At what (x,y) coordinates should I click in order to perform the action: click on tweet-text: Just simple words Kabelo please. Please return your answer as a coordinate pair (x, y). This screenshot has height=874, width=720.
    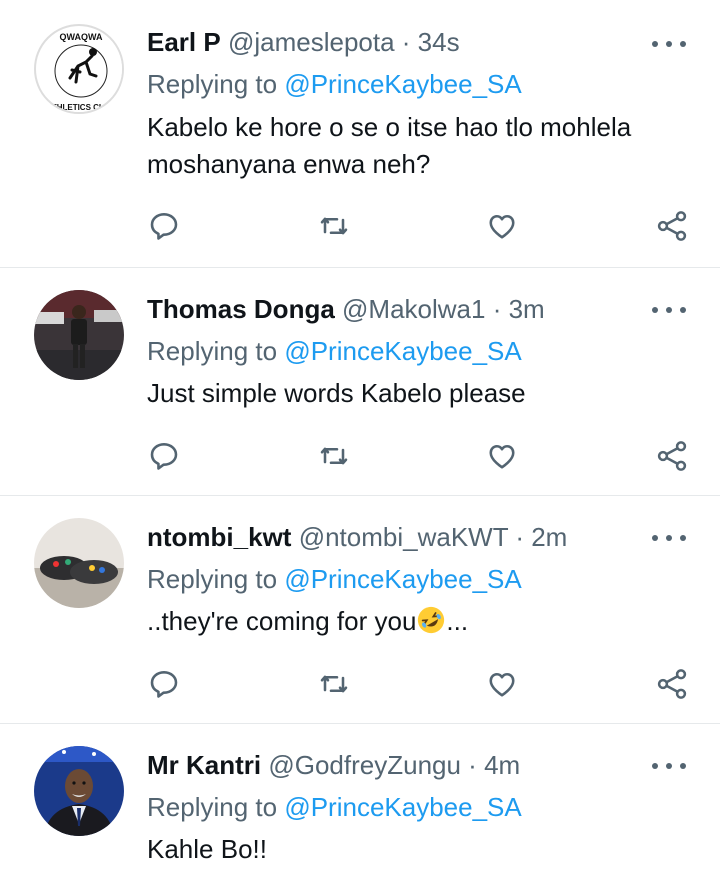
    Looking at the image, I should click on (336, 393).